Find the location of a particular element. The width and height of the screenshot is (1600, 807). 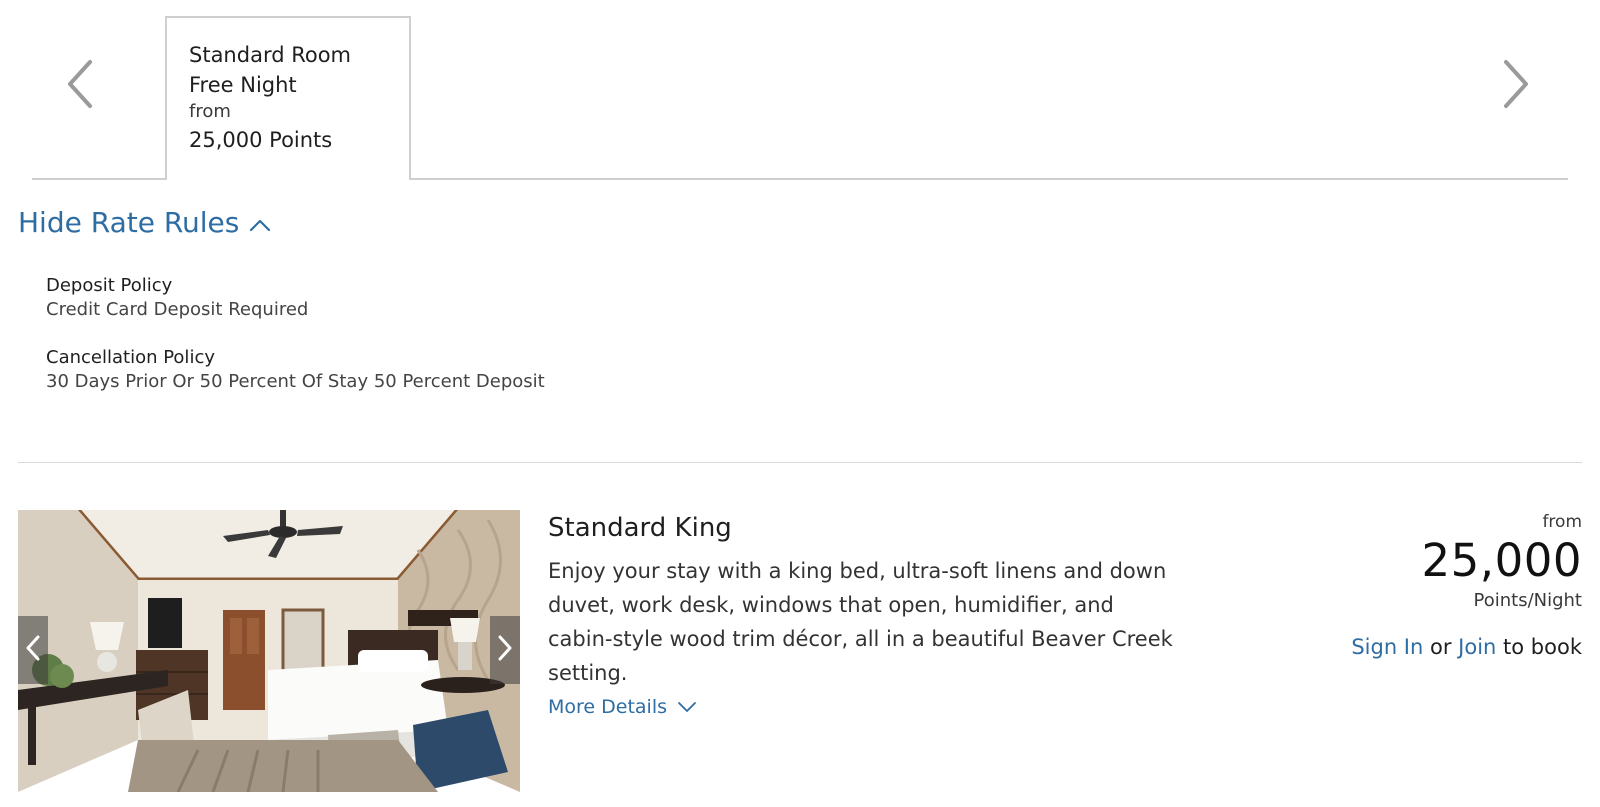

chevron-up-icon is located at coordinates (260, 222).